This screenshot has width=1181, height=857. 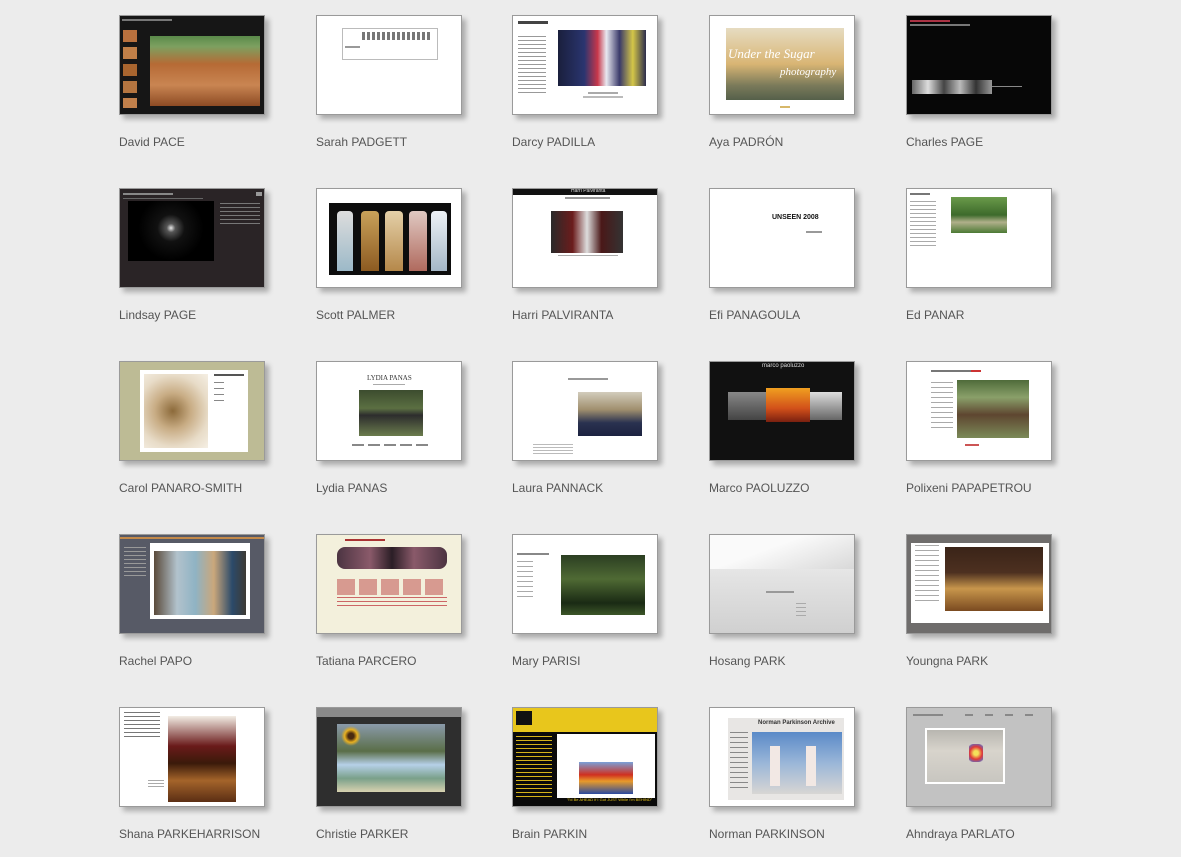 What do you see at coordinates (192, 238) in the screenshot?
I see `thumbnail-lindsay-page` at bounding box center [192, 238].